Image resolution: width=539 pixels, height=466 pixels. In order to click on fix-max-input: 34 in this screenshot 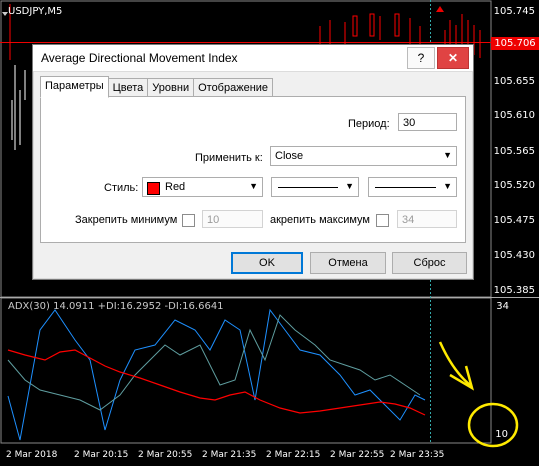, I will do `click(427, 219)`.